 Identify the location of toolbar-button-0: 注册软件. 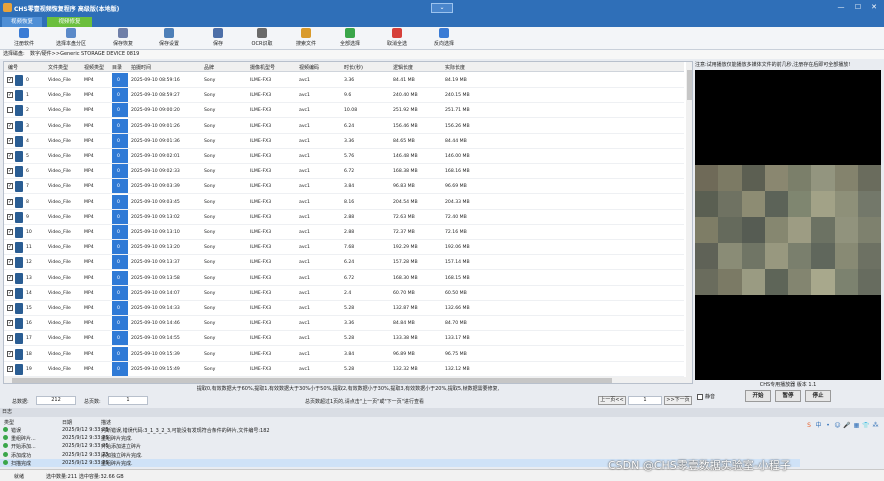
(24, 38).